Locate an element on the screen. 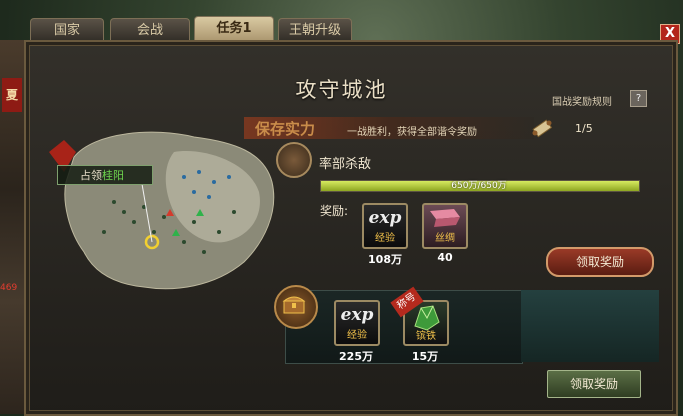 The width and height of the screenshot is (683, 416). banner-progress: 1/5 is located at coordinates (584, 128).